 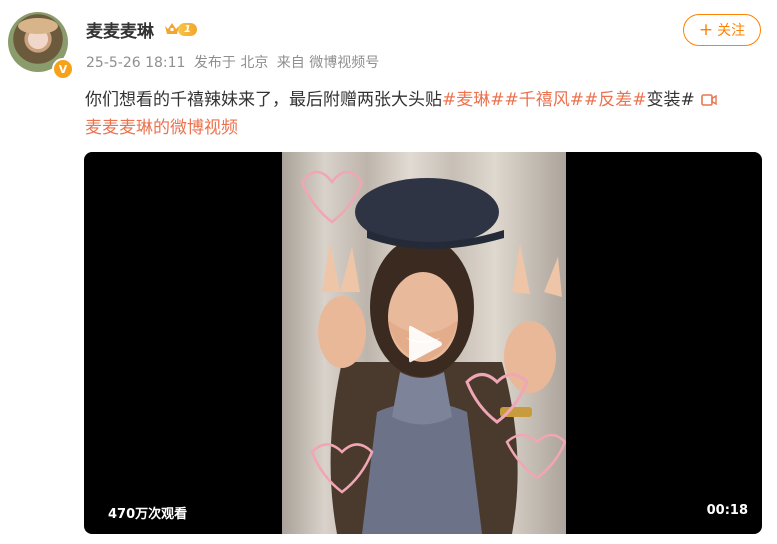 I want to click on video-link-icon, so click(x=708, y=100).